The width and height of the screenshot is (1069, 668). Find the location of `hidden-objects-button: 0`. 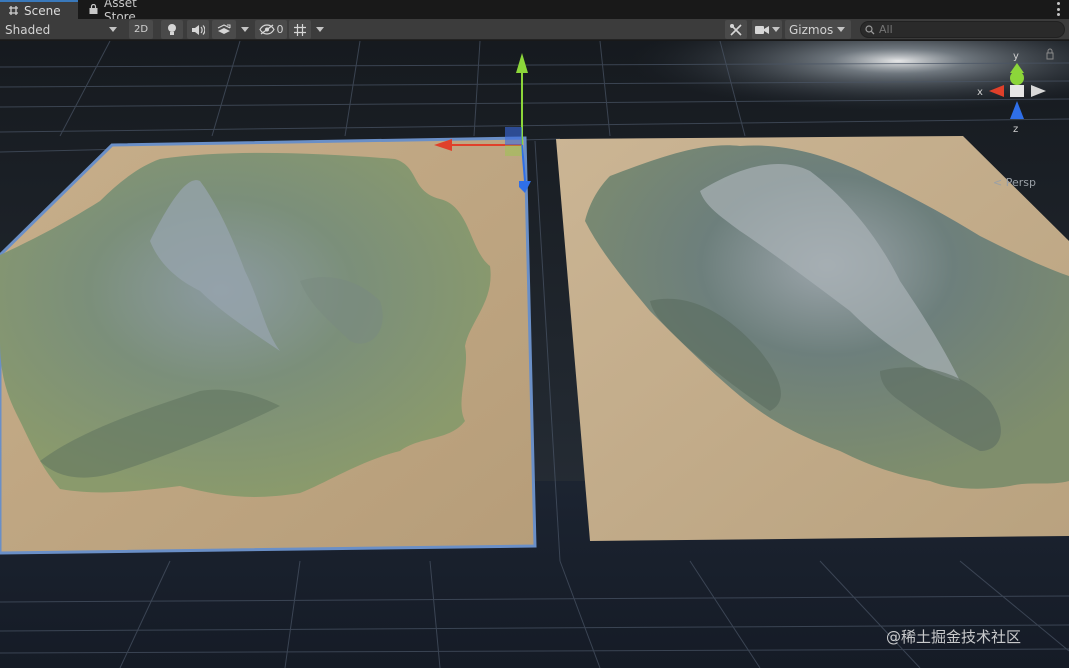

hidden-objects-button: 0 is located at coordinates (271, 29).